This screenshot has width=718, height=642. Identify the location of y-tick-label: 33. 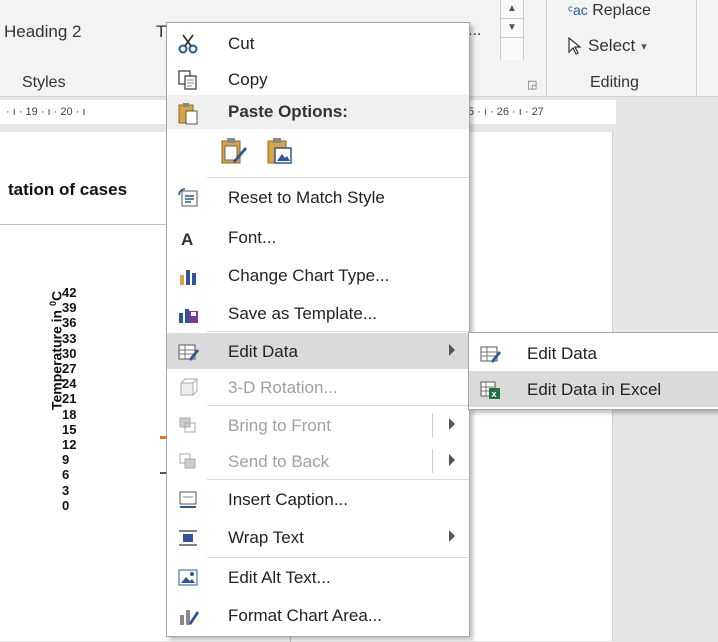
(69, 338).